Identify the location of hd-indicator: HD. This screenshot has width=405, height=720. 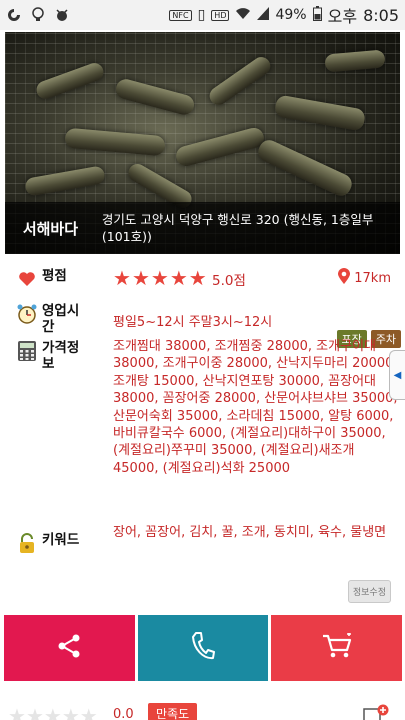
(220, 15).